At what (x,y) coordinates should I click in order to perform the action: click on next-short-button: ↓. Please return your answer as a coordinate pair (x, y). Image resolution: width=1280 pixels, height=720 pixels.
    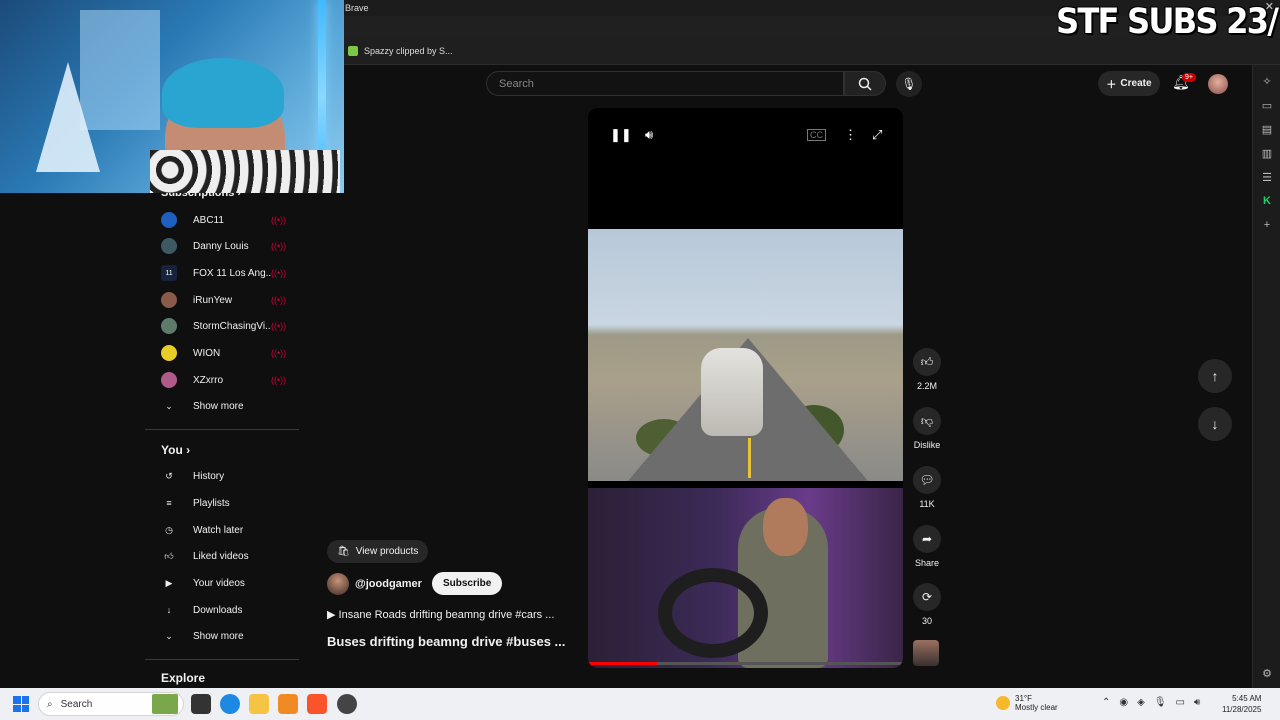
    Looking at the image, I should click on (1215, 424).